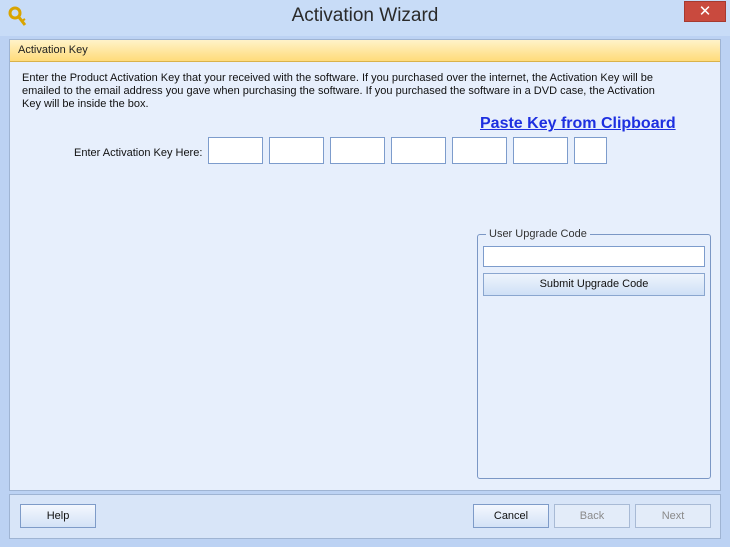 The image size is (730, 547). I want to click on panel-header: Activation Key, so click(365, 51).